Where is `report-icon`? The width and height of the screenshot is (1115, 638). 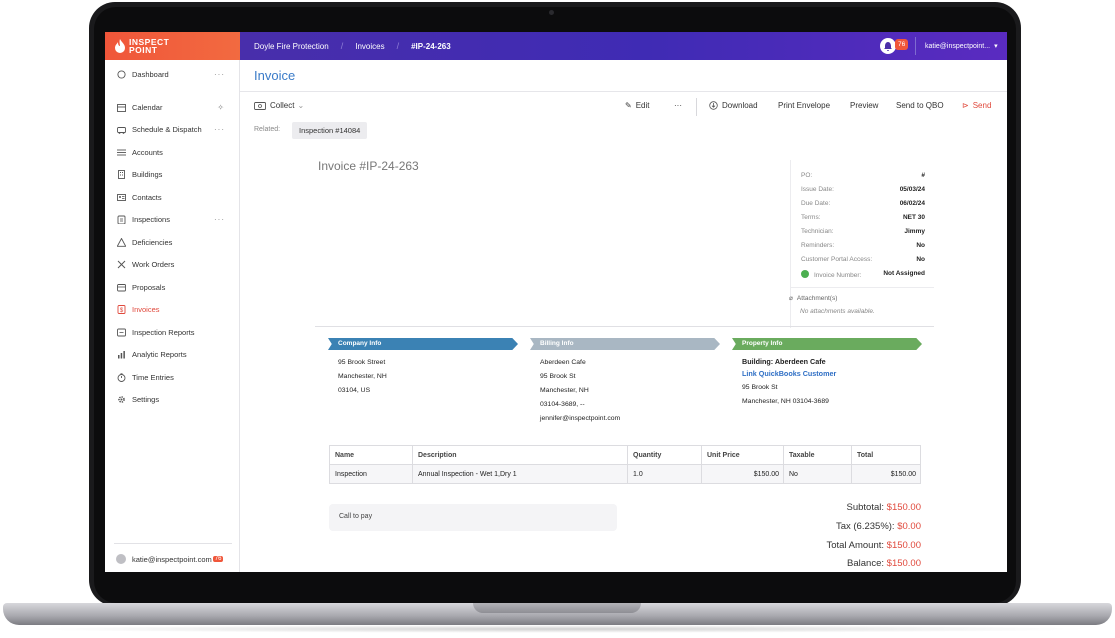 report-icon is located at coordinates (121, 332).